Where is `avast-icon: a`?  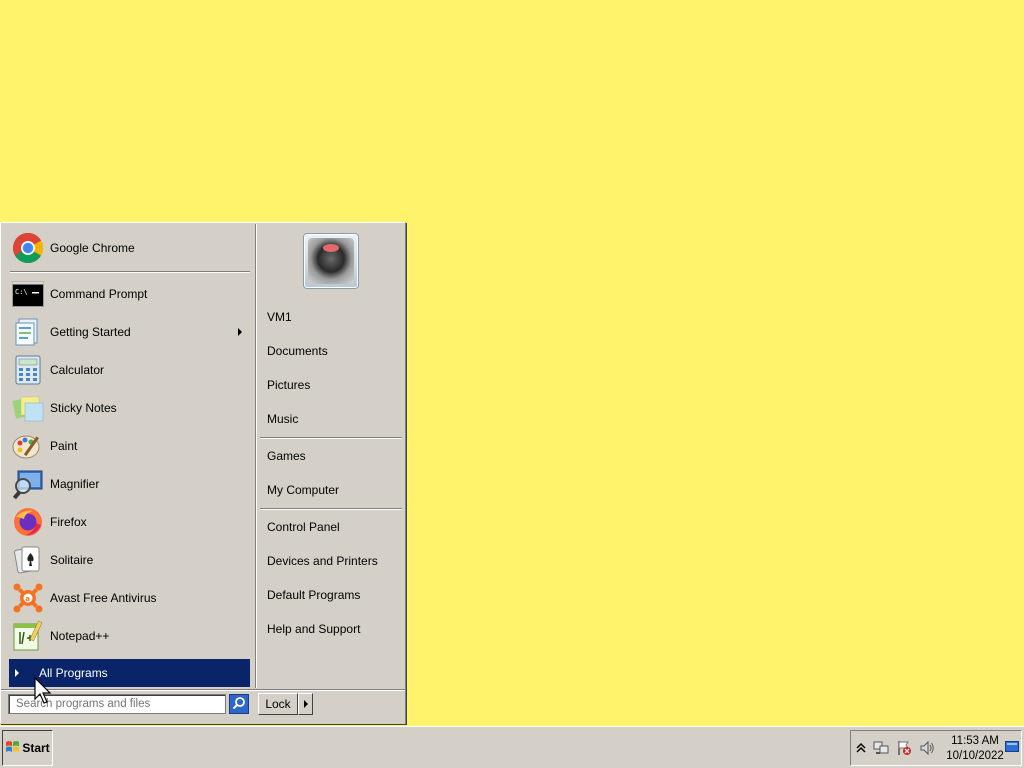 avast-icon: a is located at coordinates (28, 598).